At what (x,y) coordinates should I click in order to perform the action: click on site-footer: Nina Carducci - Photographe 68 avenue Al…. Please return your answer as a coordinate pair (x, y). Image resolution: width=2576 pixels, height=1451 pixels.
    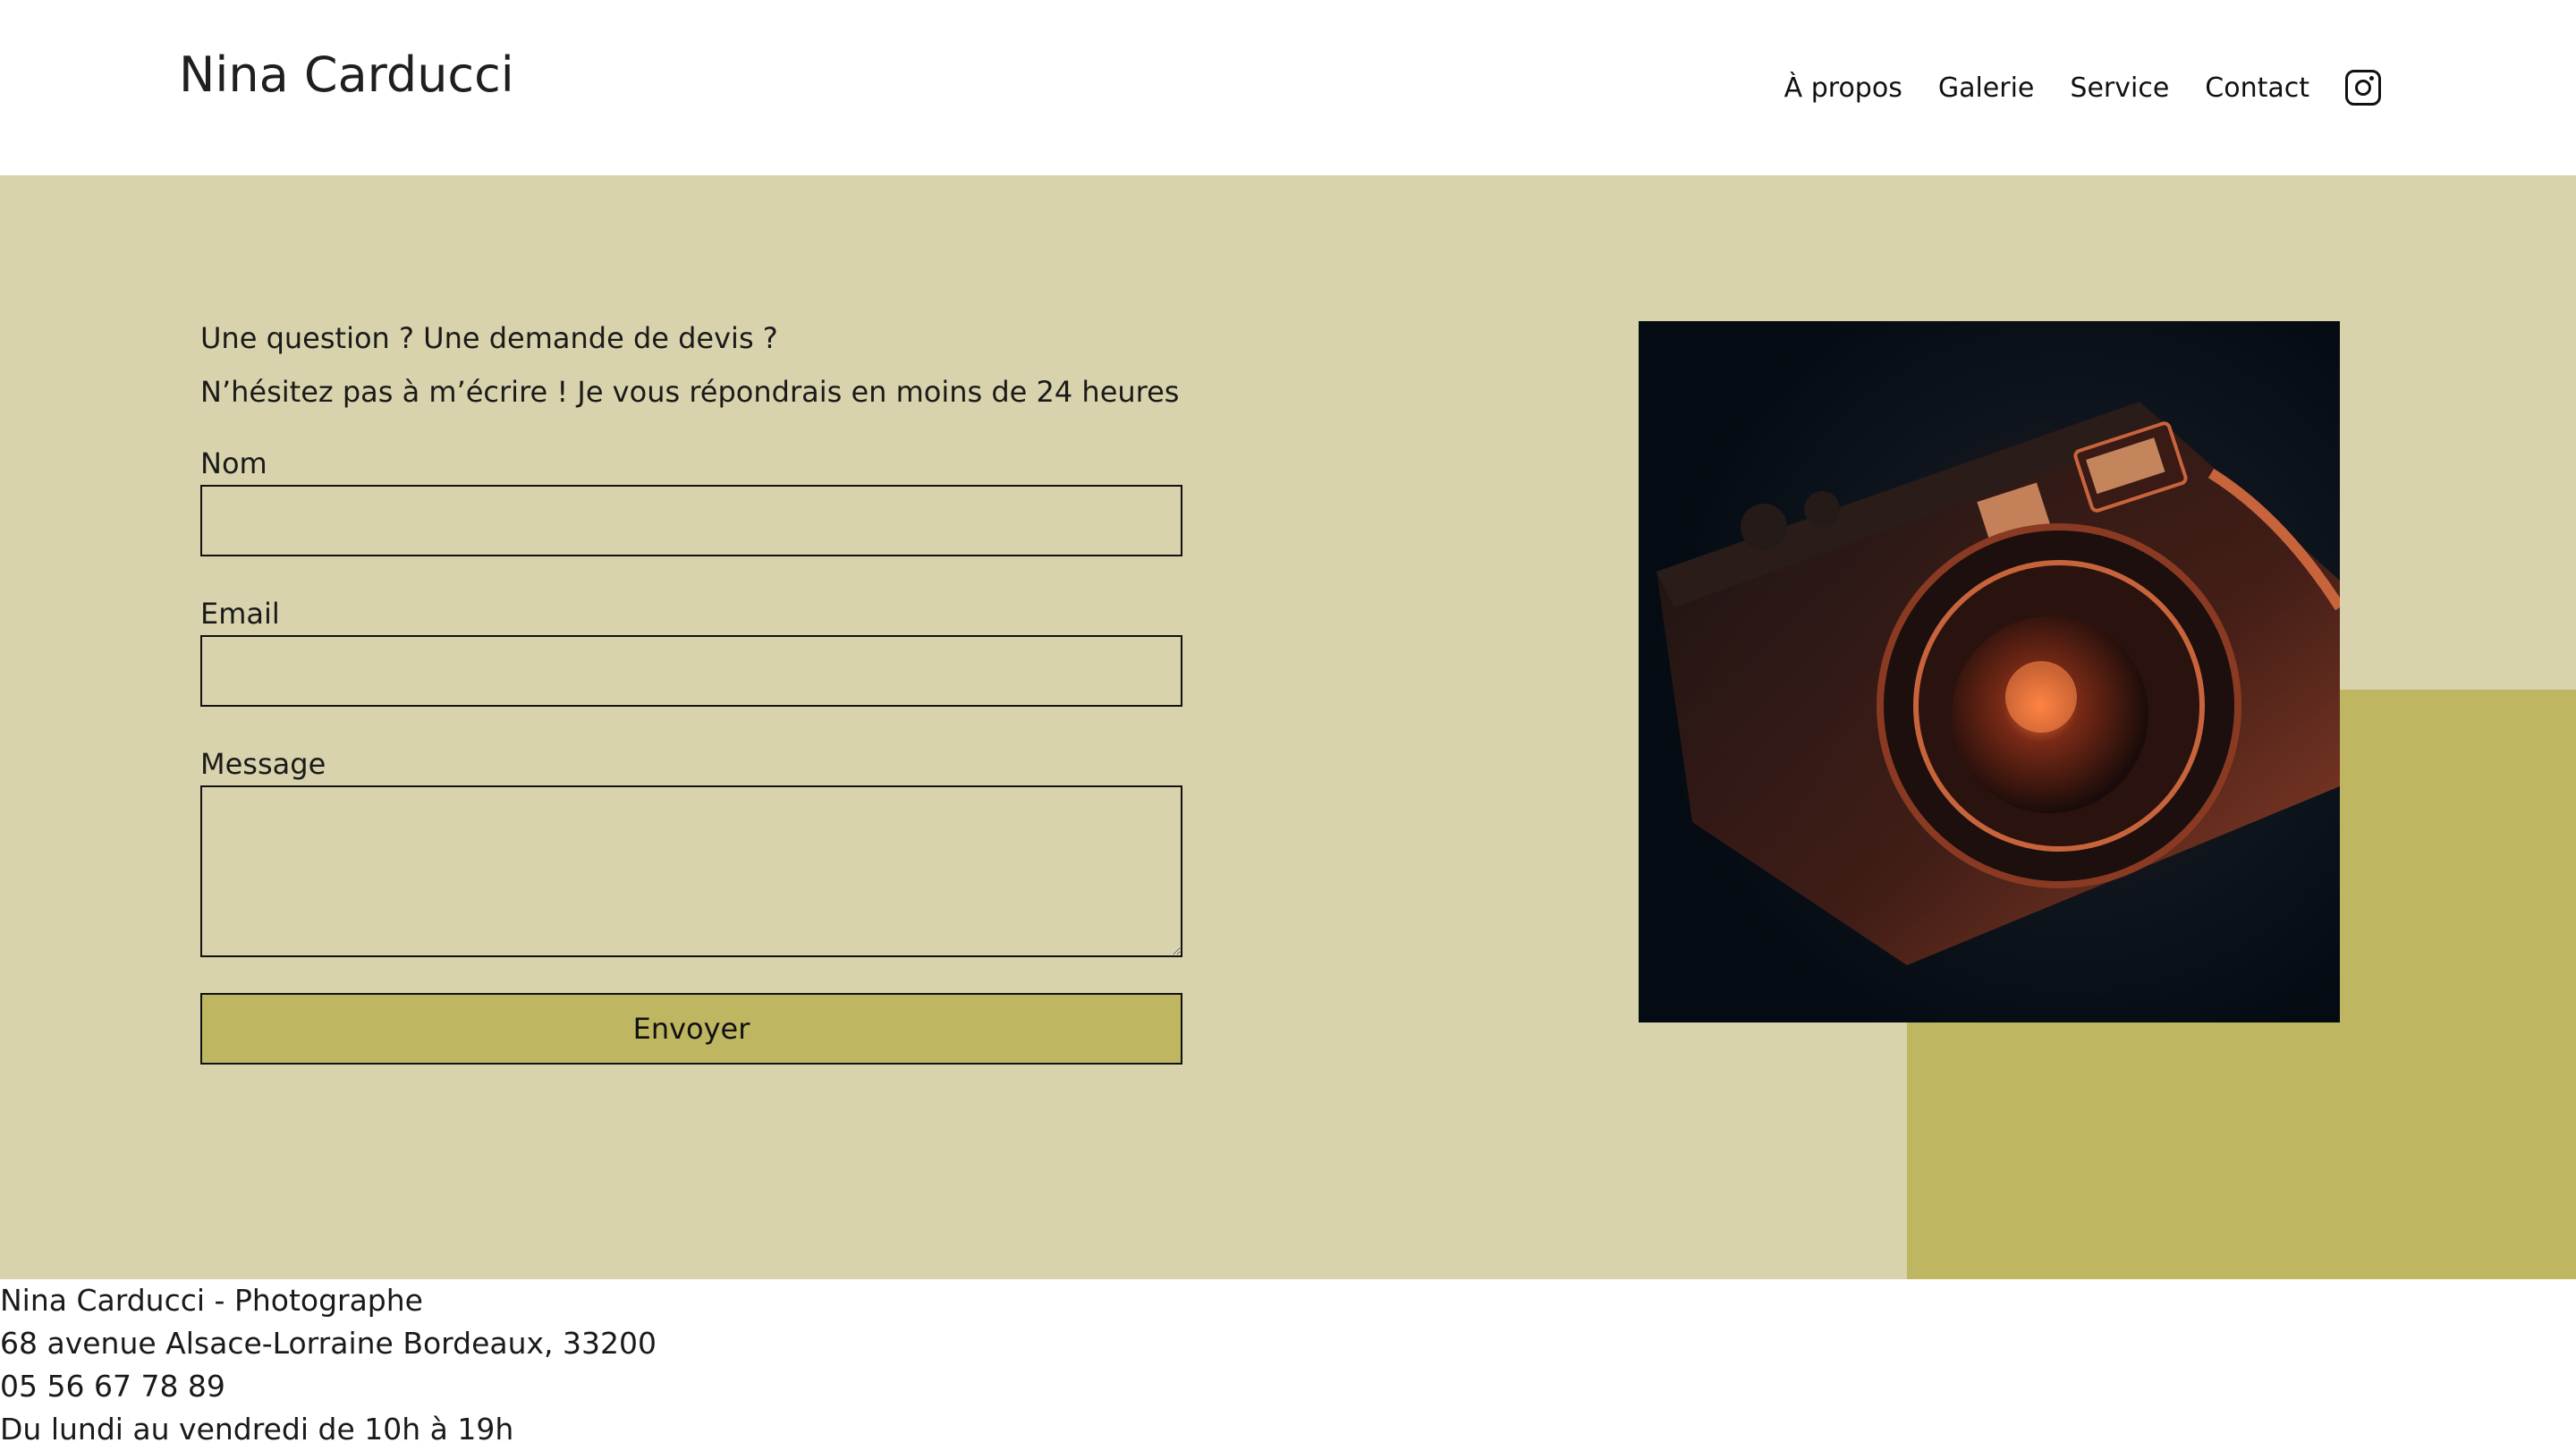
    Looking at the image, I should click on (1288, 1365).